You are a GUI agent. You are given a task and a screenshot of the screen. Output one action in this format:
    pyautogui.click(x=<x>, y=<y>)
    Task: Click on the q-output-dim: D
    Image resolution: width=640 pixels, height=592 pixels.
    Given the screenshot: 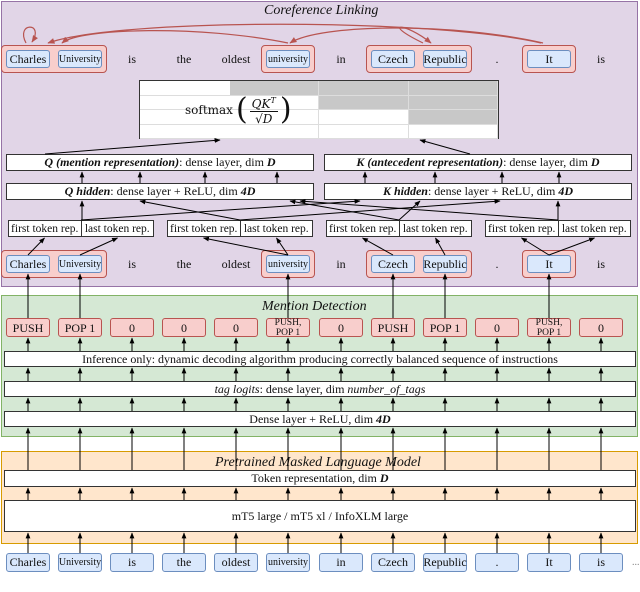 What is the action you would take?
    pyautogui.click(x=271, y=162)
    